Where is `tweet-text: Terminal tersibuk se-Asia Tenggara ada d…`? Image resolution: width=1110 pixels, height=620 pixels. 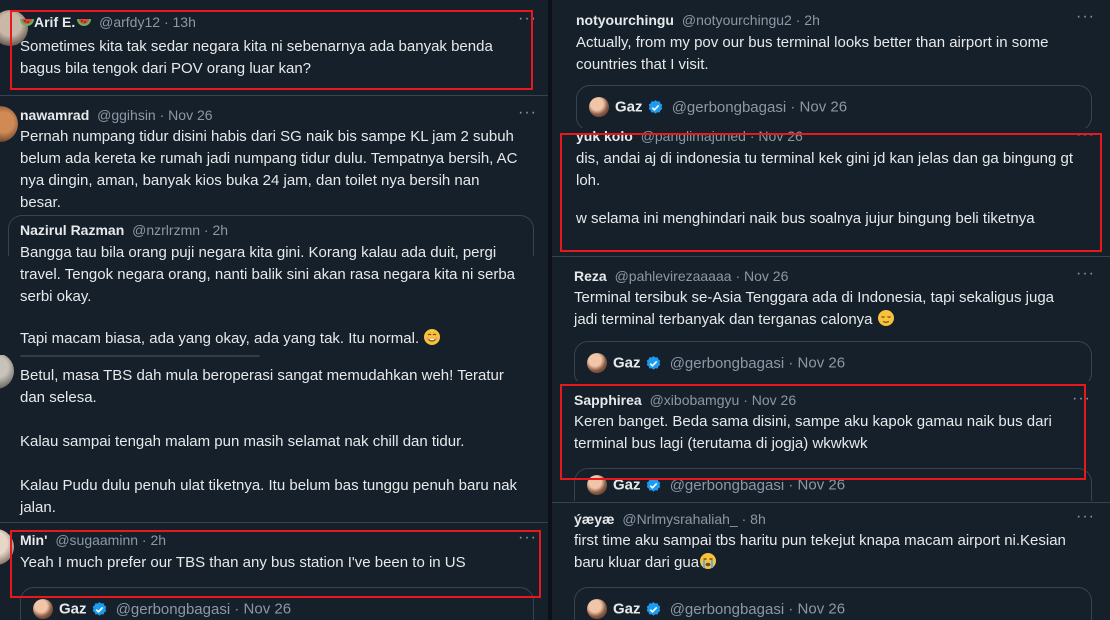 tweet-text: Terminal tersibuk se-Asia Tenggara ada d… is located at coordinates (814, 308).